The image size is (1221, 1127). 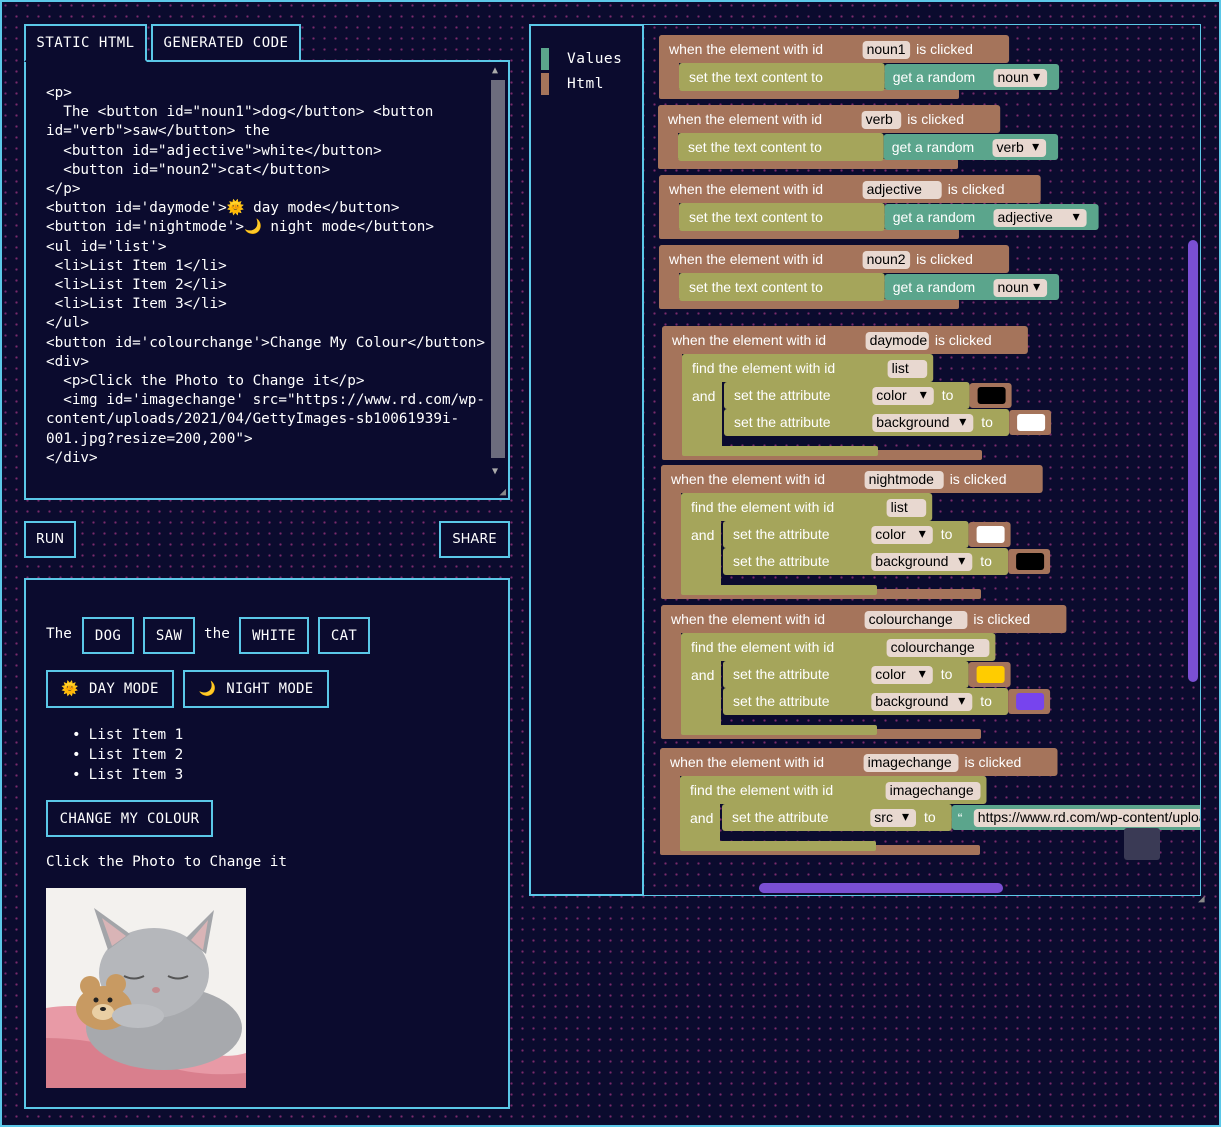 What do you see at coordinates (933, 647) in the screenshot?
I see `target-id-field-text: colourchange` at bounding box center [933, 647].